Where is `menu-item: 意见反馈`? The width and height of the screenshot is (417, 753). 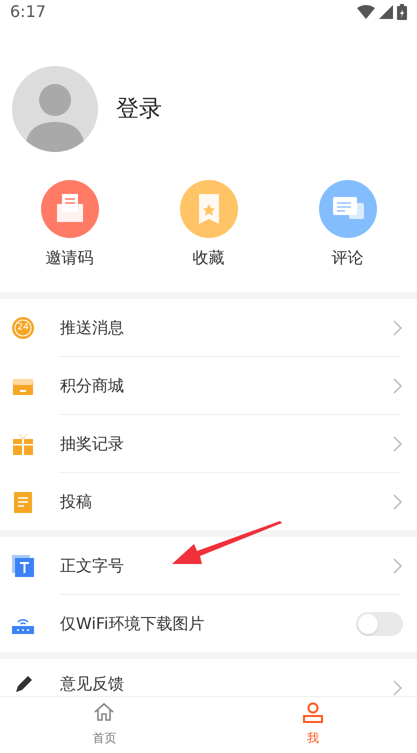
menu-item: 意见反馈 is located at coordinates (208, 677).